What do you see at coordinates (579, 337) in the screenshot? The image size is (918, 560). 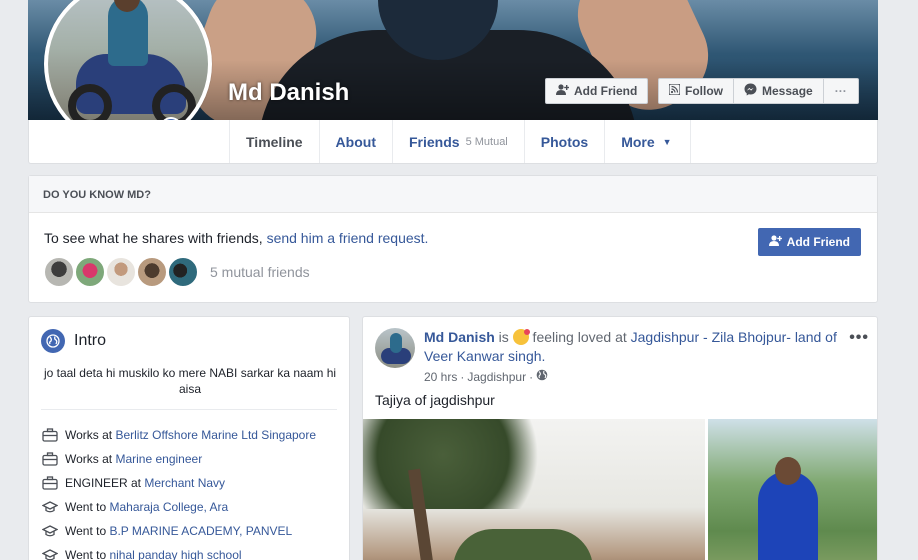 I see `post-feeling: feeling loved at` at bounding box center [579, 337].